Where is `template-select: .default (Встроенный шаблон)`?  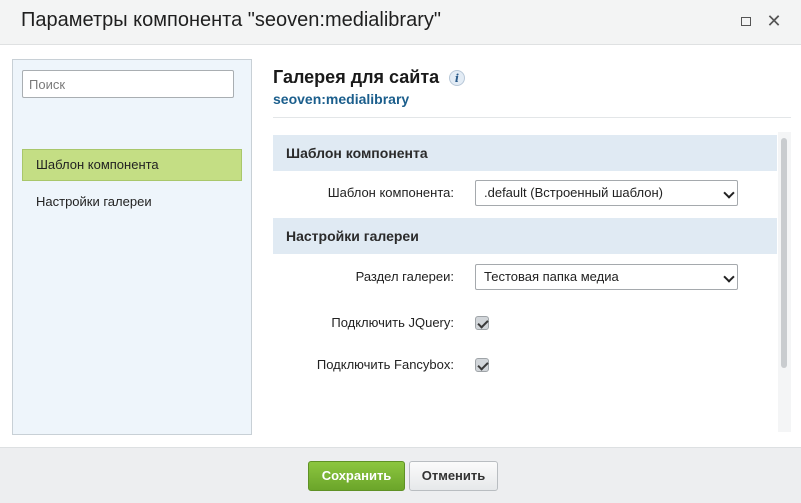 template-select: .default (Встроенный шаблон) is located at coordinates (606, 193).